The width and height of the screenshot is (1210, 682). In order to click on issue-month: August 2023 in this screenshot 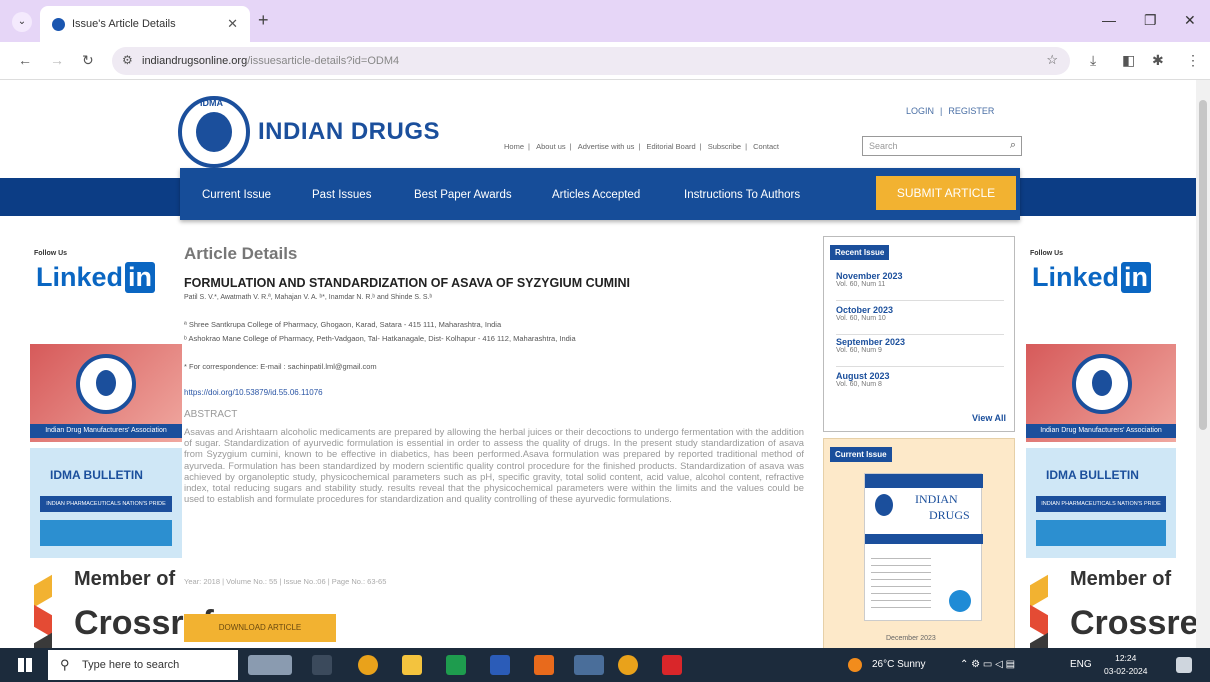, I will do `click(863, 376)`.